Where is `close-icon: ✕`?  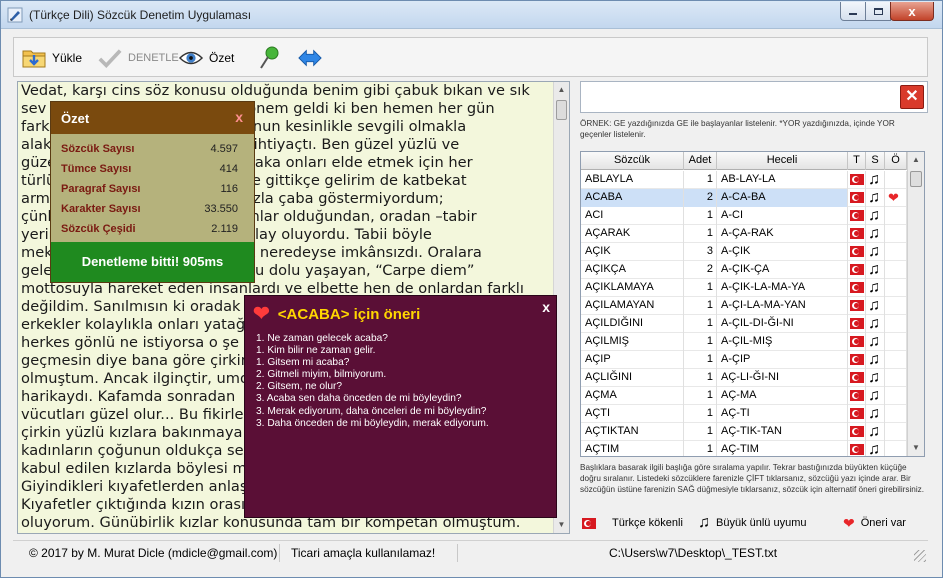
close-icon: ✕ is located at coordinates (912, 96).